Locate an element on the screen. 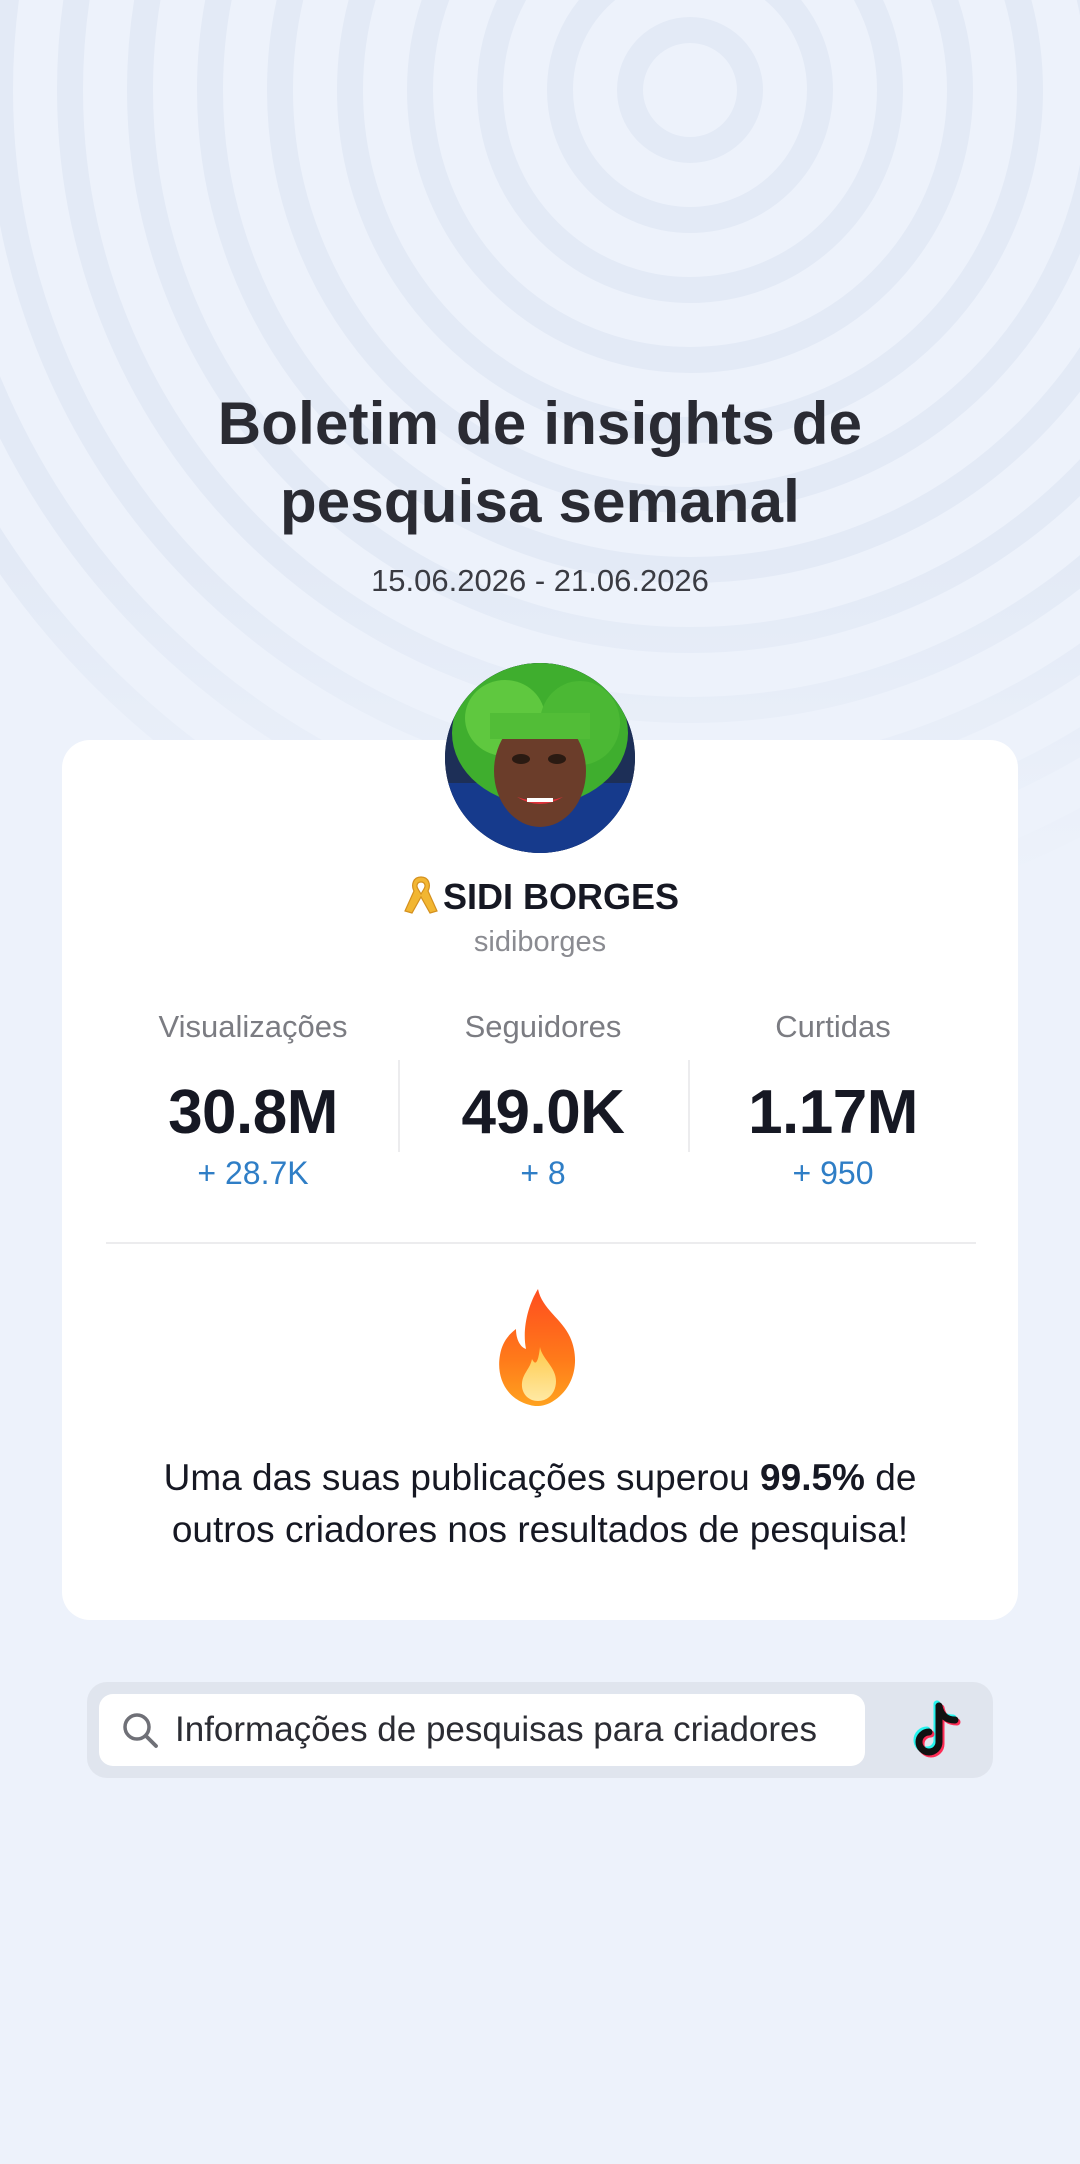 The height and width of the screenshot is (2164, 1080). insight-text-before: Uma das suas publicações superou is located at coordinates (462, 1477).